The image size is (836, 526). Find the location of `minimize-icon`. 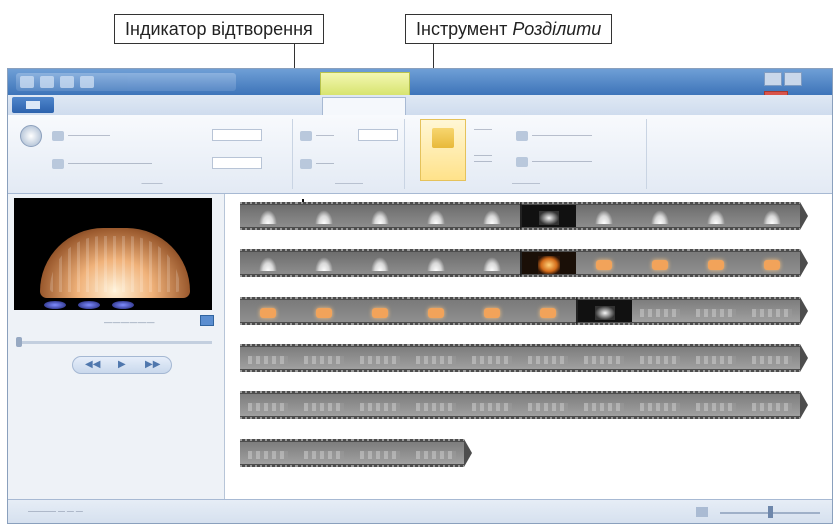

minimize-icon is located at coordinates (773, 79).